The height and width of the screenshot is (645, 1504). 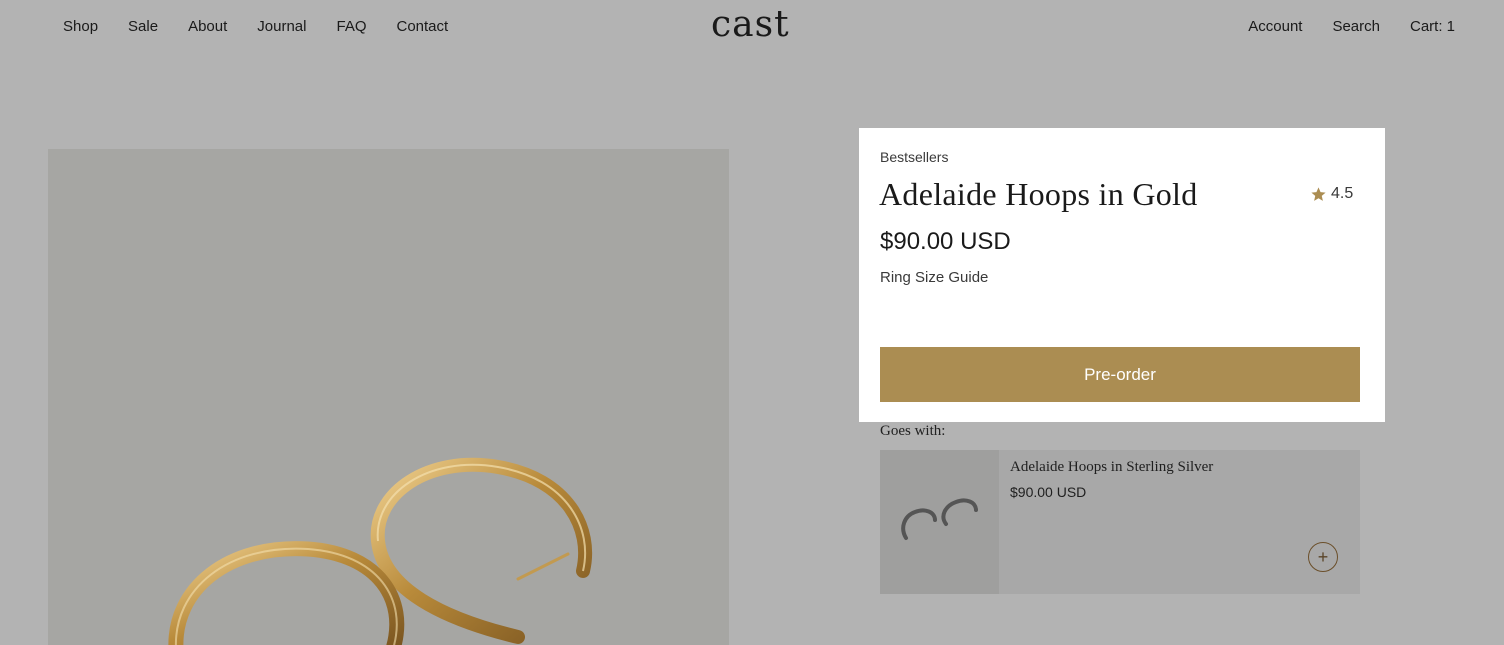 I want to click on nav-search: Search, so click(x=1356, y=26).